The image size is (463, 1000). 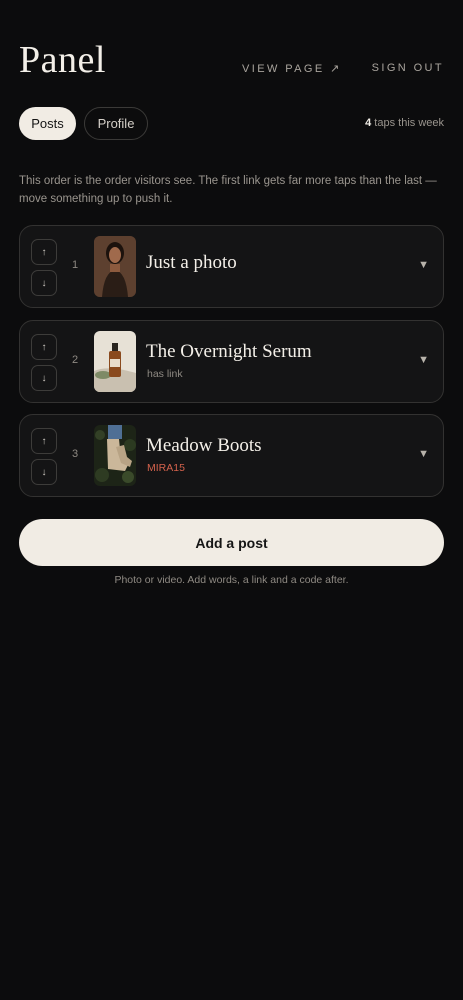 I want to click on serum-bottle-photo-icon, so click(x=115, y=361).